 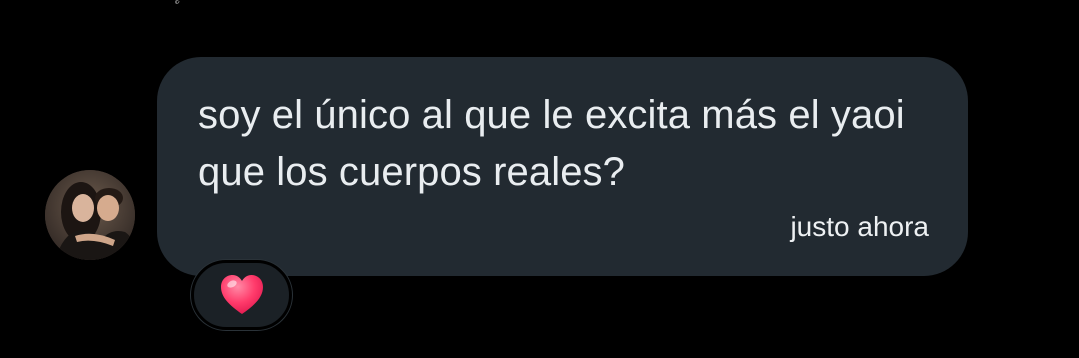 What do you see at coordinates (859, 226) in the screenshot?
I see `message-timestamp: justo ahora` at bounding box center [859, 226].